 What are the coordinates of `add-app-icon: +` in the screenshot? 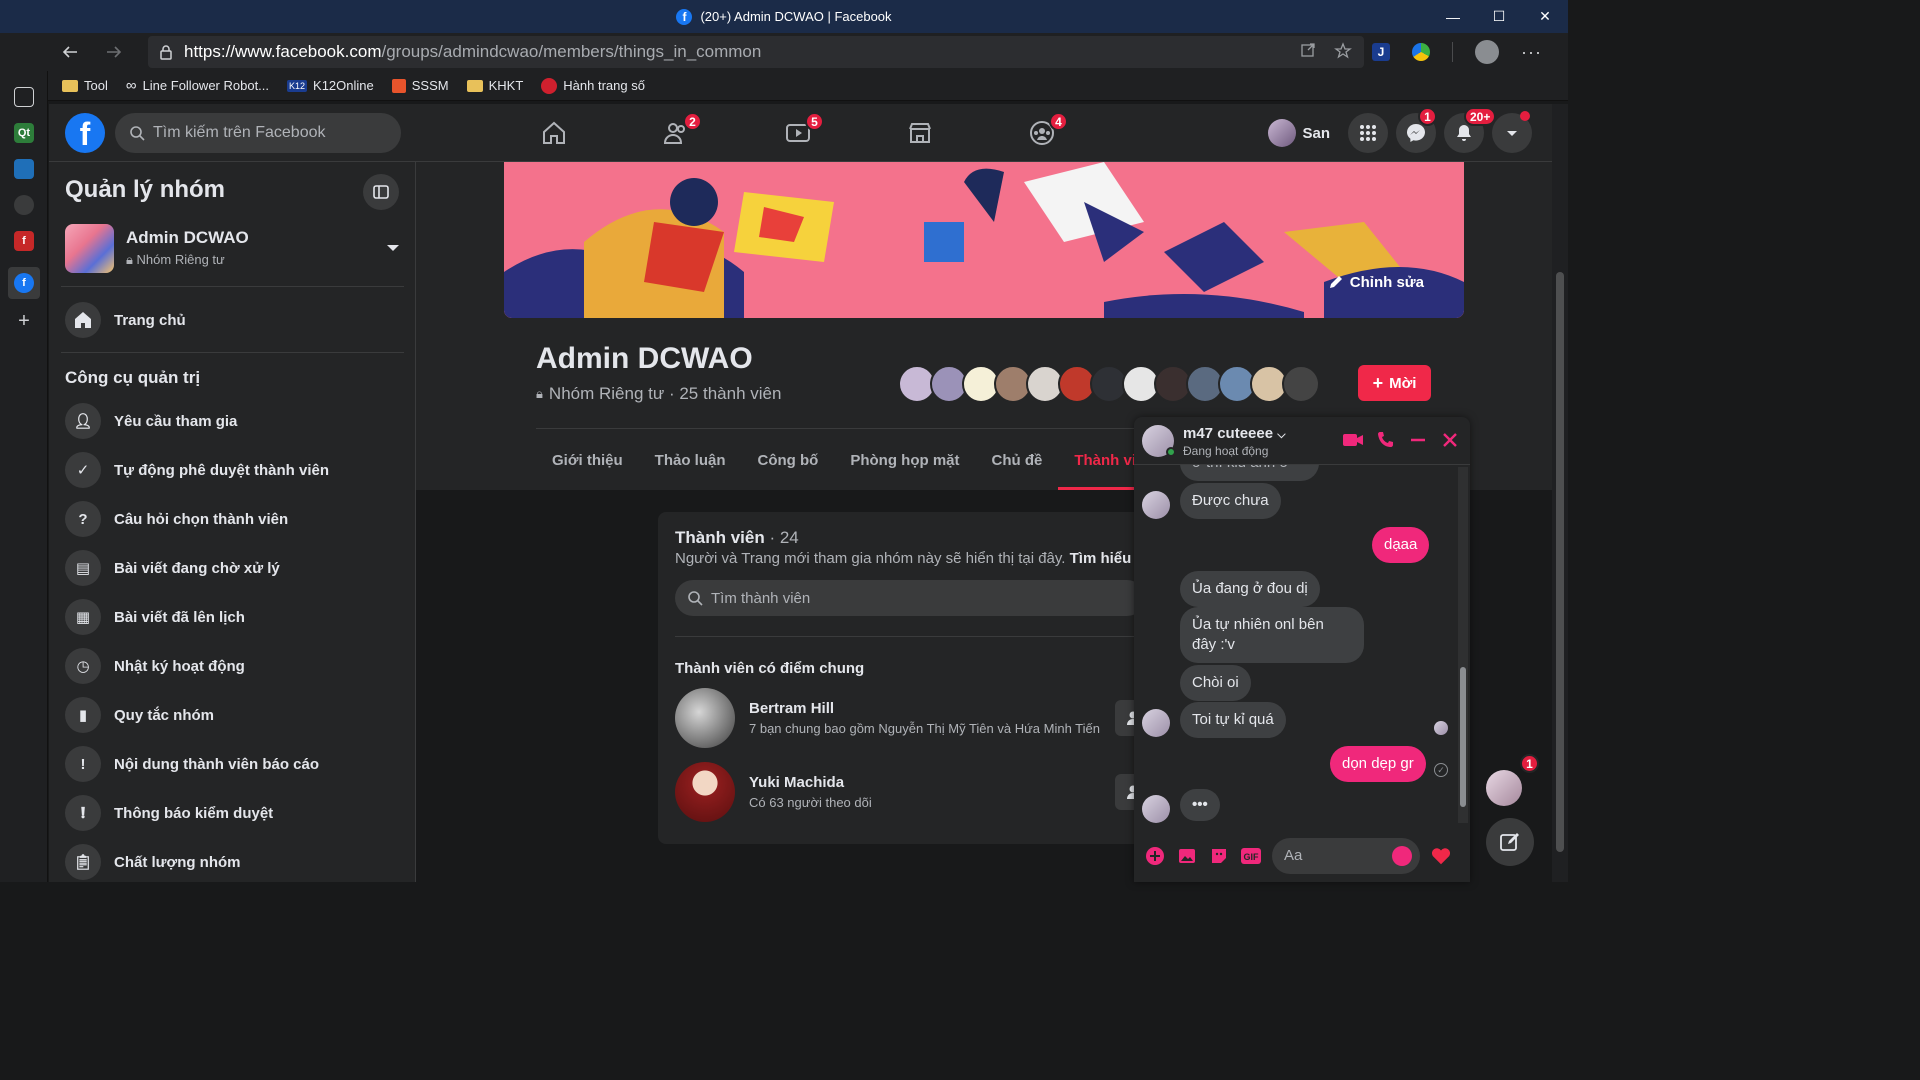 It's located at (24, 321).